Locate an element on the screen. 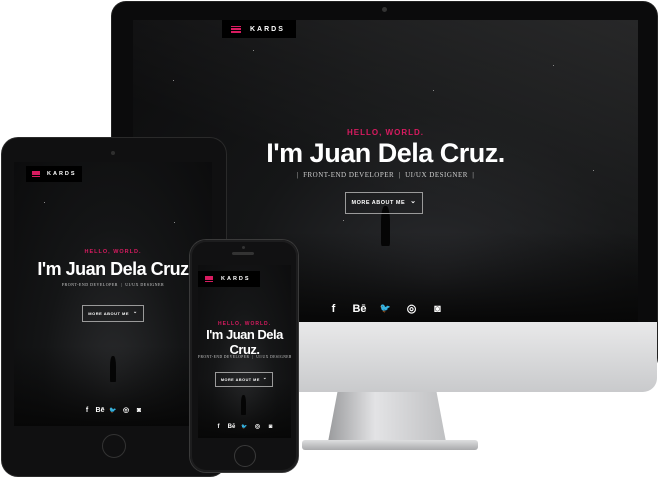 The image size is (660, 498). monitor-stand is located at coordinates (387, 417).